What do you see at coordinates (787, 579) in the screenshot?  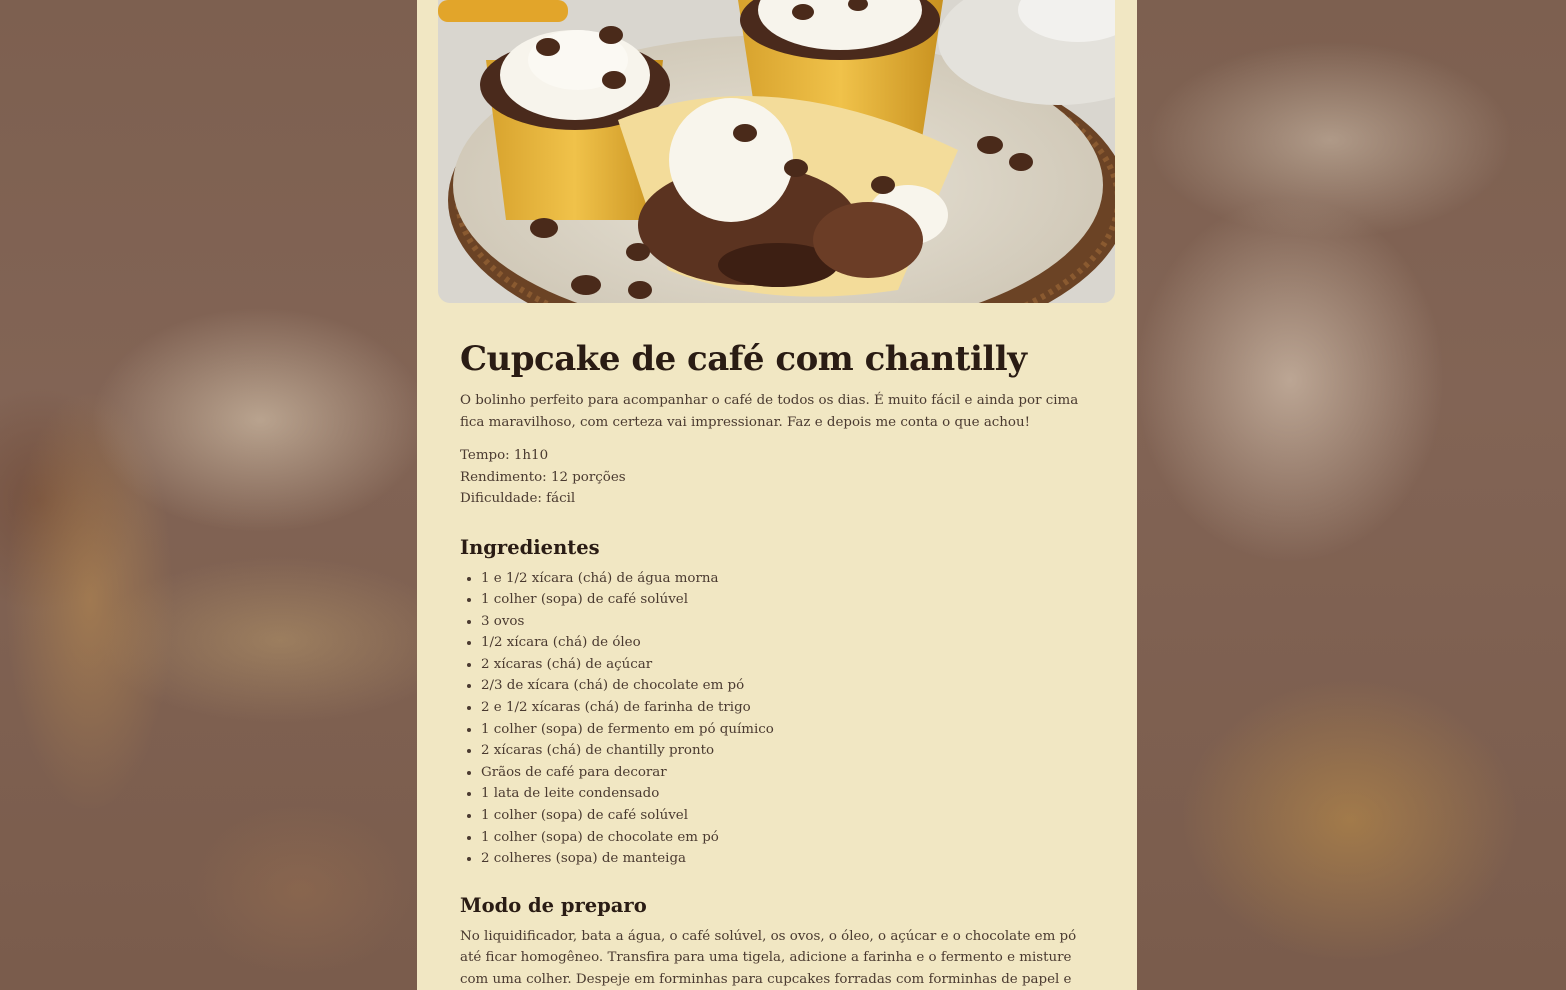 I see `list-item: 1 e 1/2 xícara (chá) de água morna` at bounding box center [787, 579].